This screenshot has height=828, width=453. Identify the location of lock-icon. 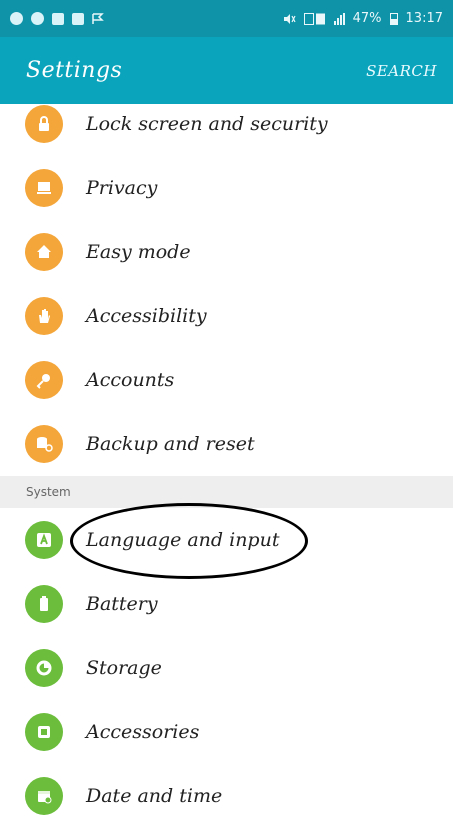
(44, 124).